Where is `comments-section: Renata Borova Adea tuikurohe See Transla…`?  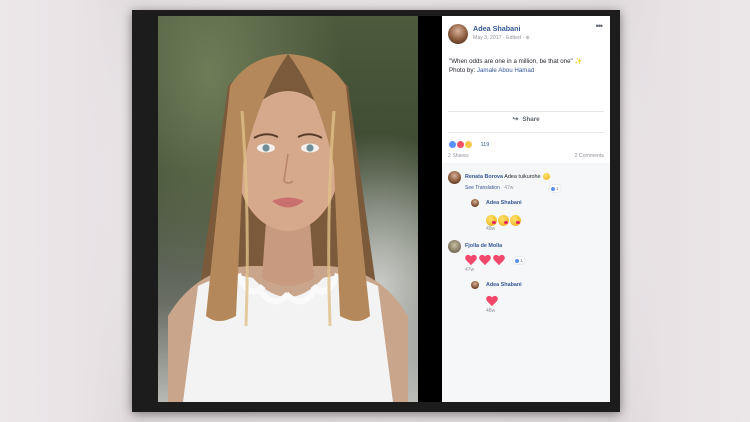 comments-section: Renata Borova Adea tuikurohe See Transla… is located at coordinates (526, 282).